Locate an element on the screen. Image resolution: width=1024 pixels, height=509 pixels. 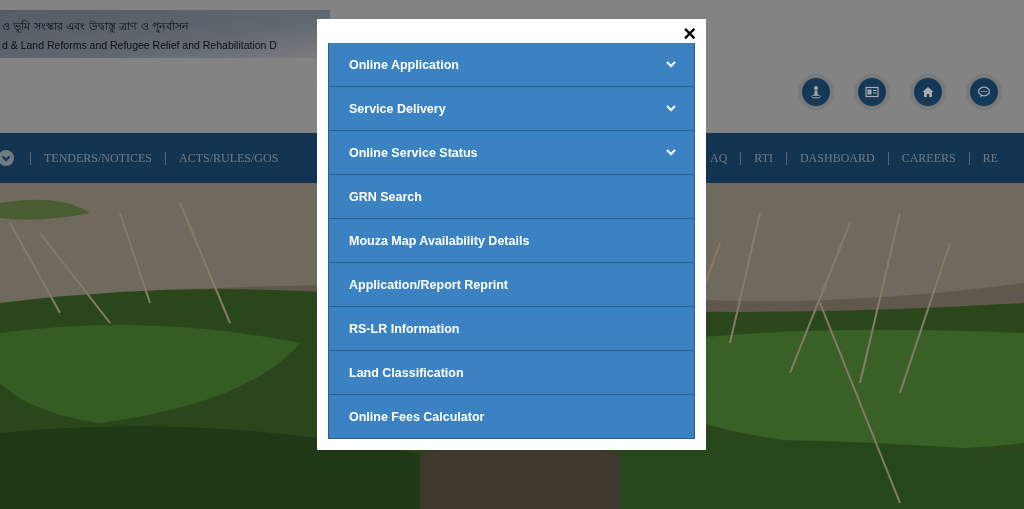
menu-item: Online Service Status is located at coordinates (511, 153).